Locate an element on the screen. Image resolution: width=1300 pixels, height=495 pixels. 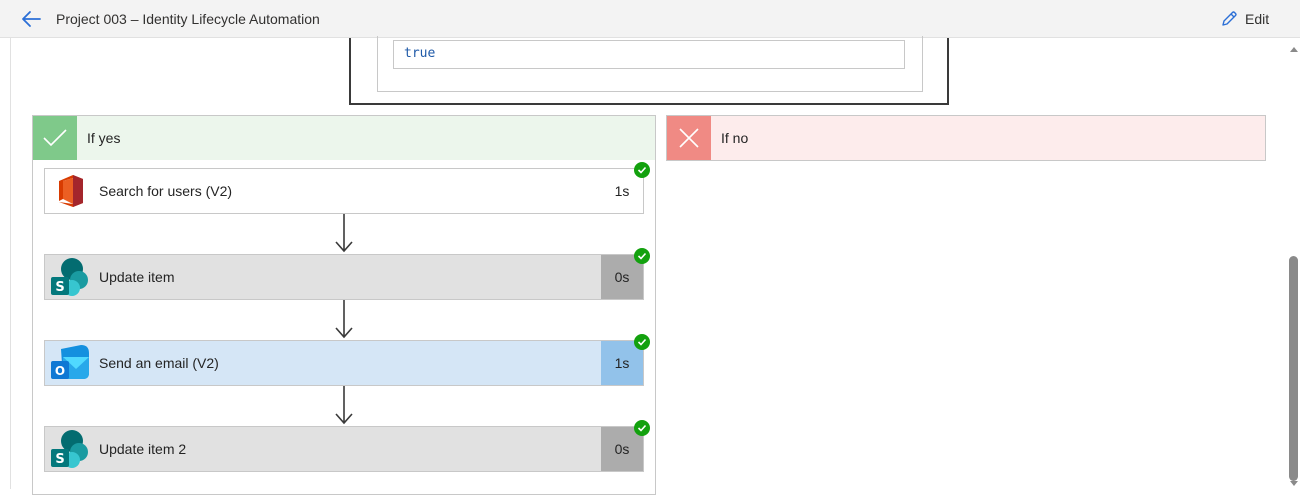
checkmark-icon is located at coordinates (55, 138).